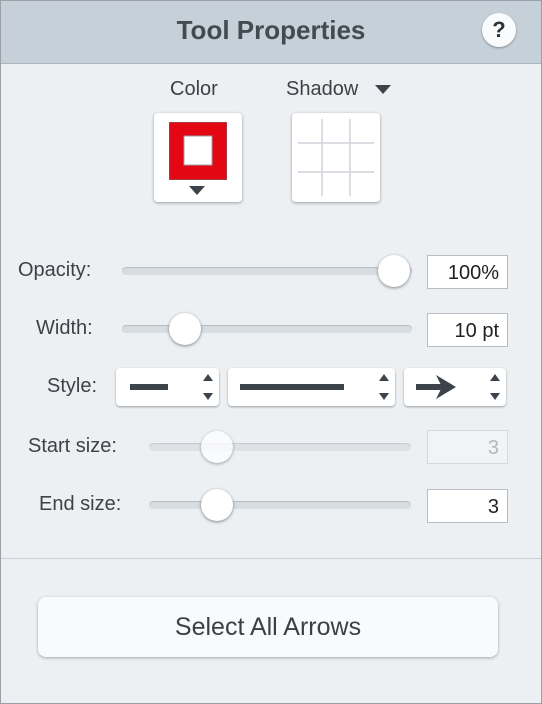 The height and width of the screenshot is (704, 542). What do you see at coordinates (185, 329) in the screenshot?
I see `width-slider-thumb` at bounding box center [185, 329].